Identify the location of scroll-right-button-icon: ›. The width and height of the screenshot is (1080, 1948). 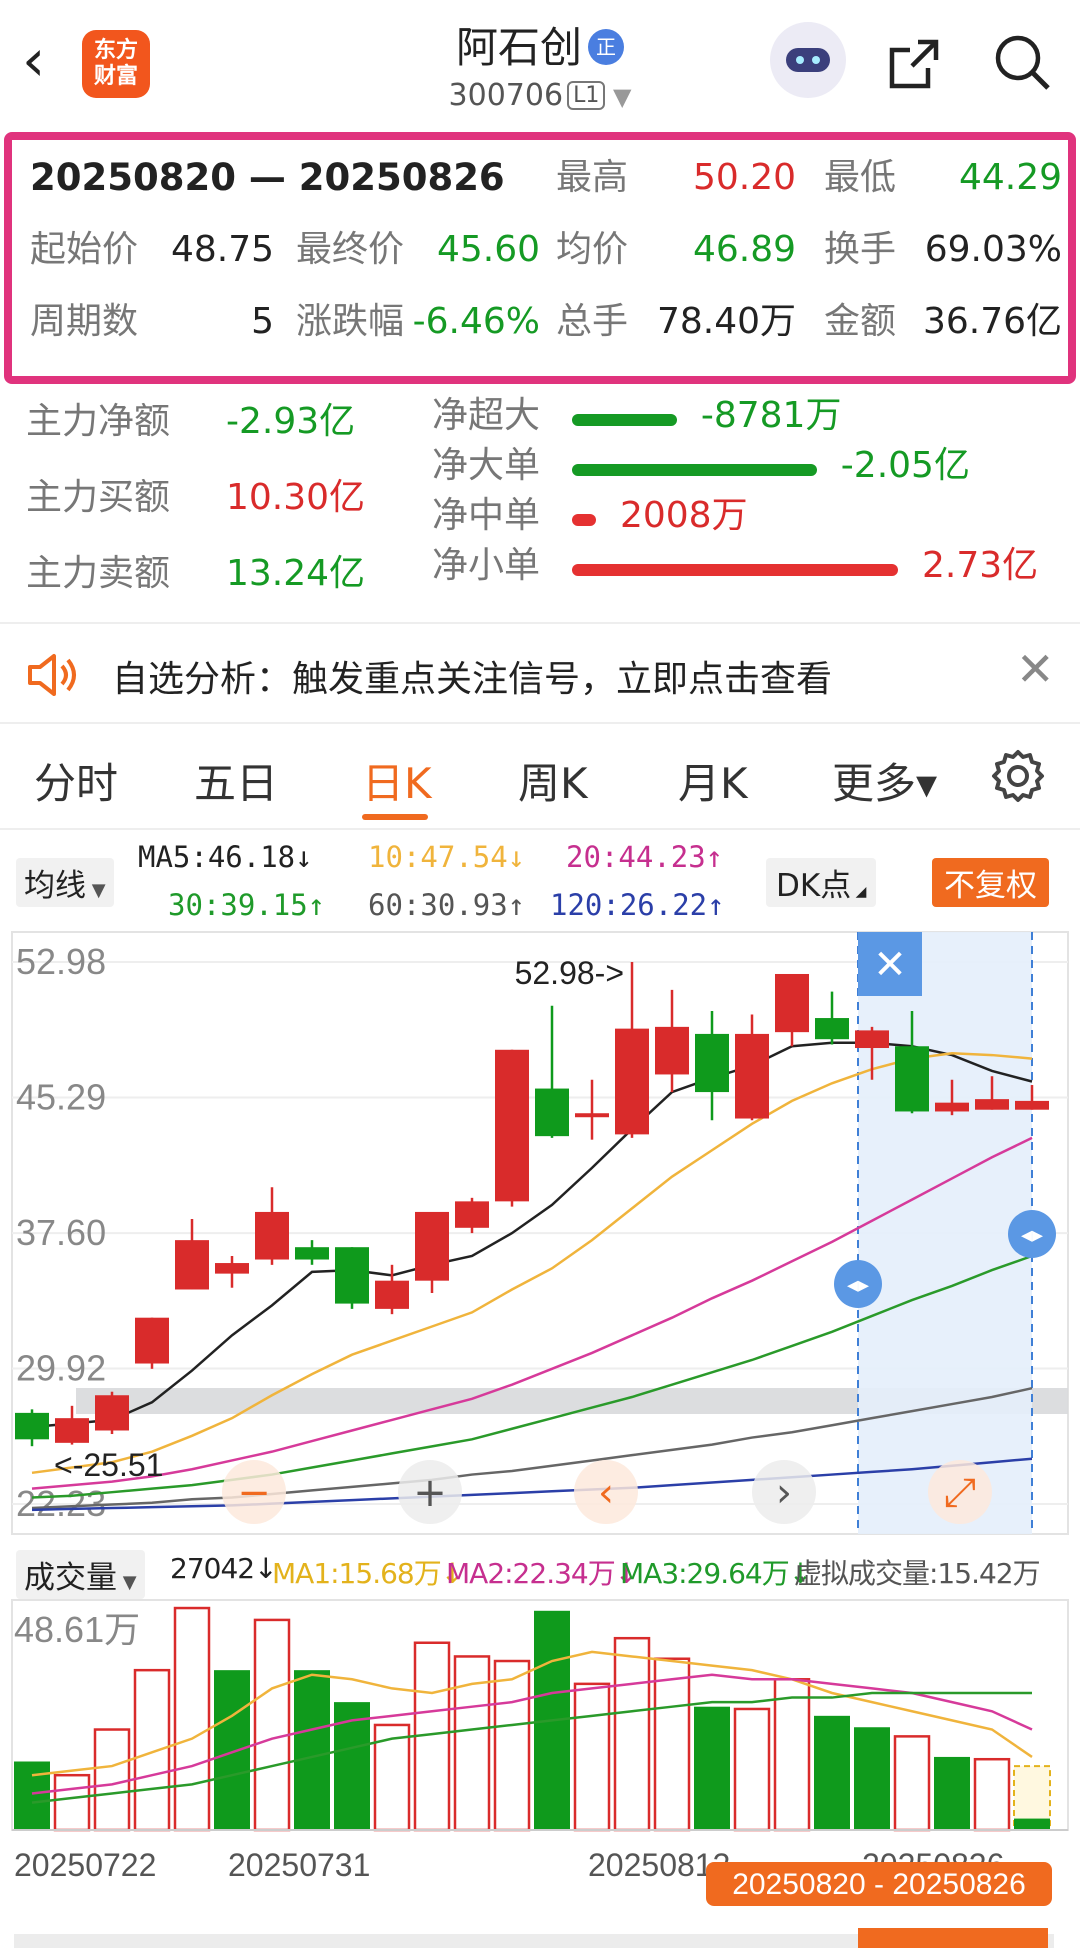
(784, 1493).